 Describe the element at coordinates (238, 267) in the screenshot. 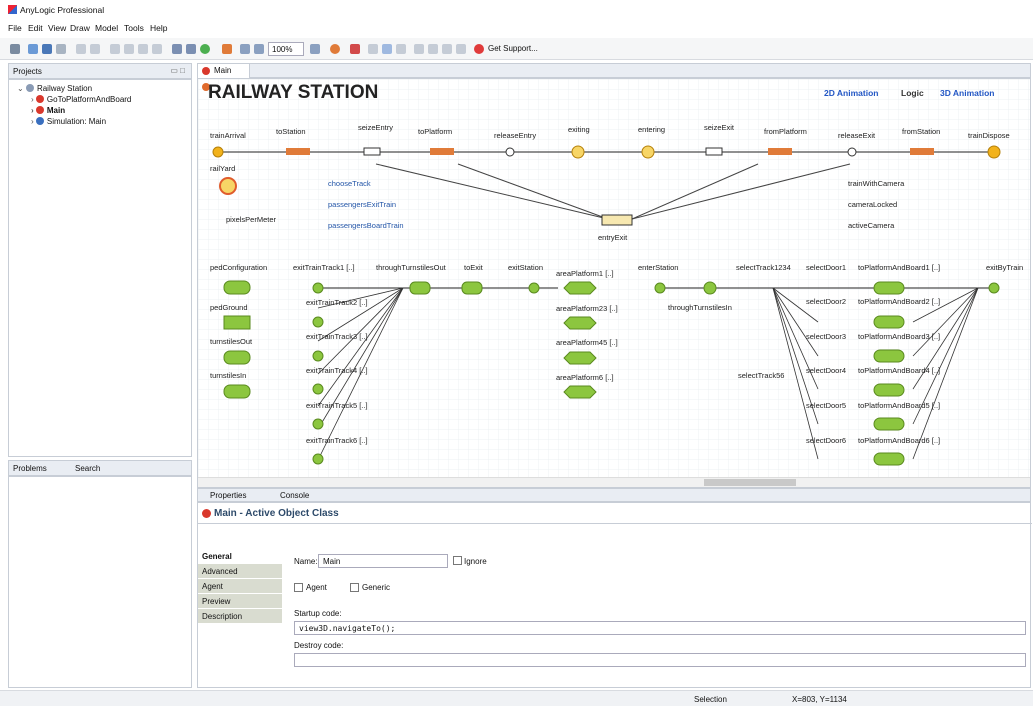

I see `ped-label: pedConfiguration` at that location.